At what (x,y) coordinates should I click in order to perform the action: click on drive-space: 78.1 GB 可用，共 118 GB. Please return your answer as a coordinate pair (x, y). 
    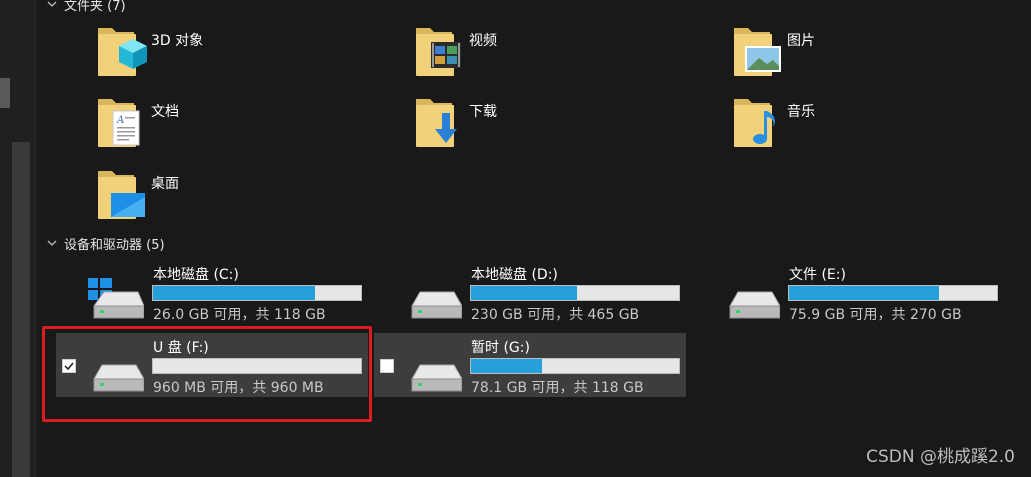
    Looking at the image, I should click on (557, 388).